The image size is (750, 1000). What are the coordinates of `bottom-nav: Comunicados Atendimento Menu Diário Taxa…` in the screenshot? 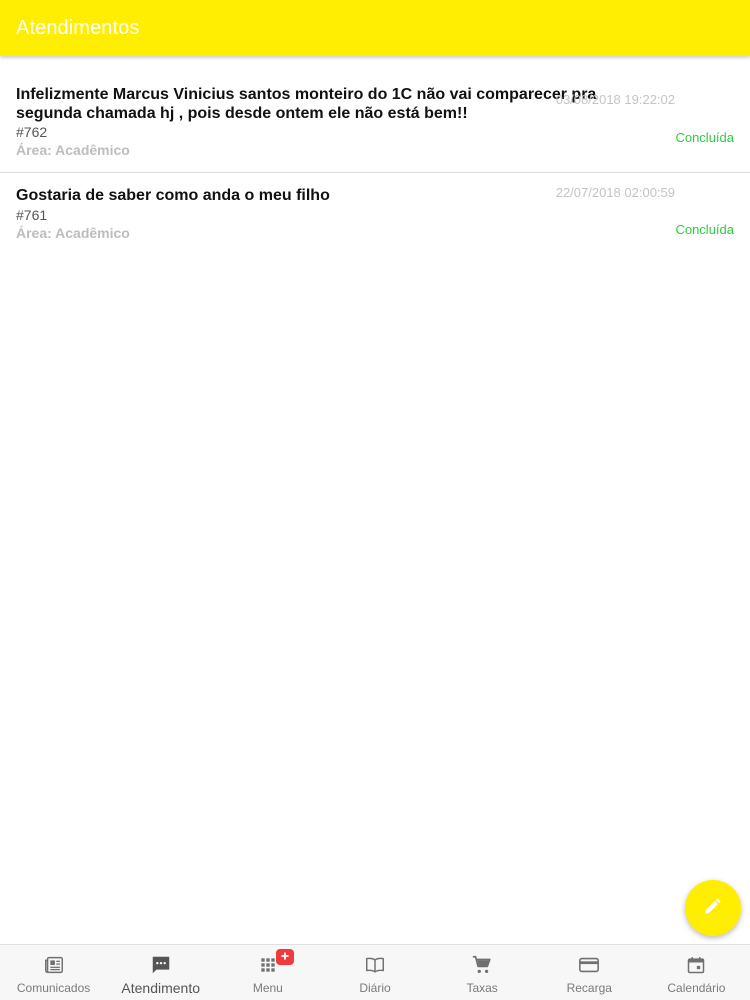 It's located at (375, 972).